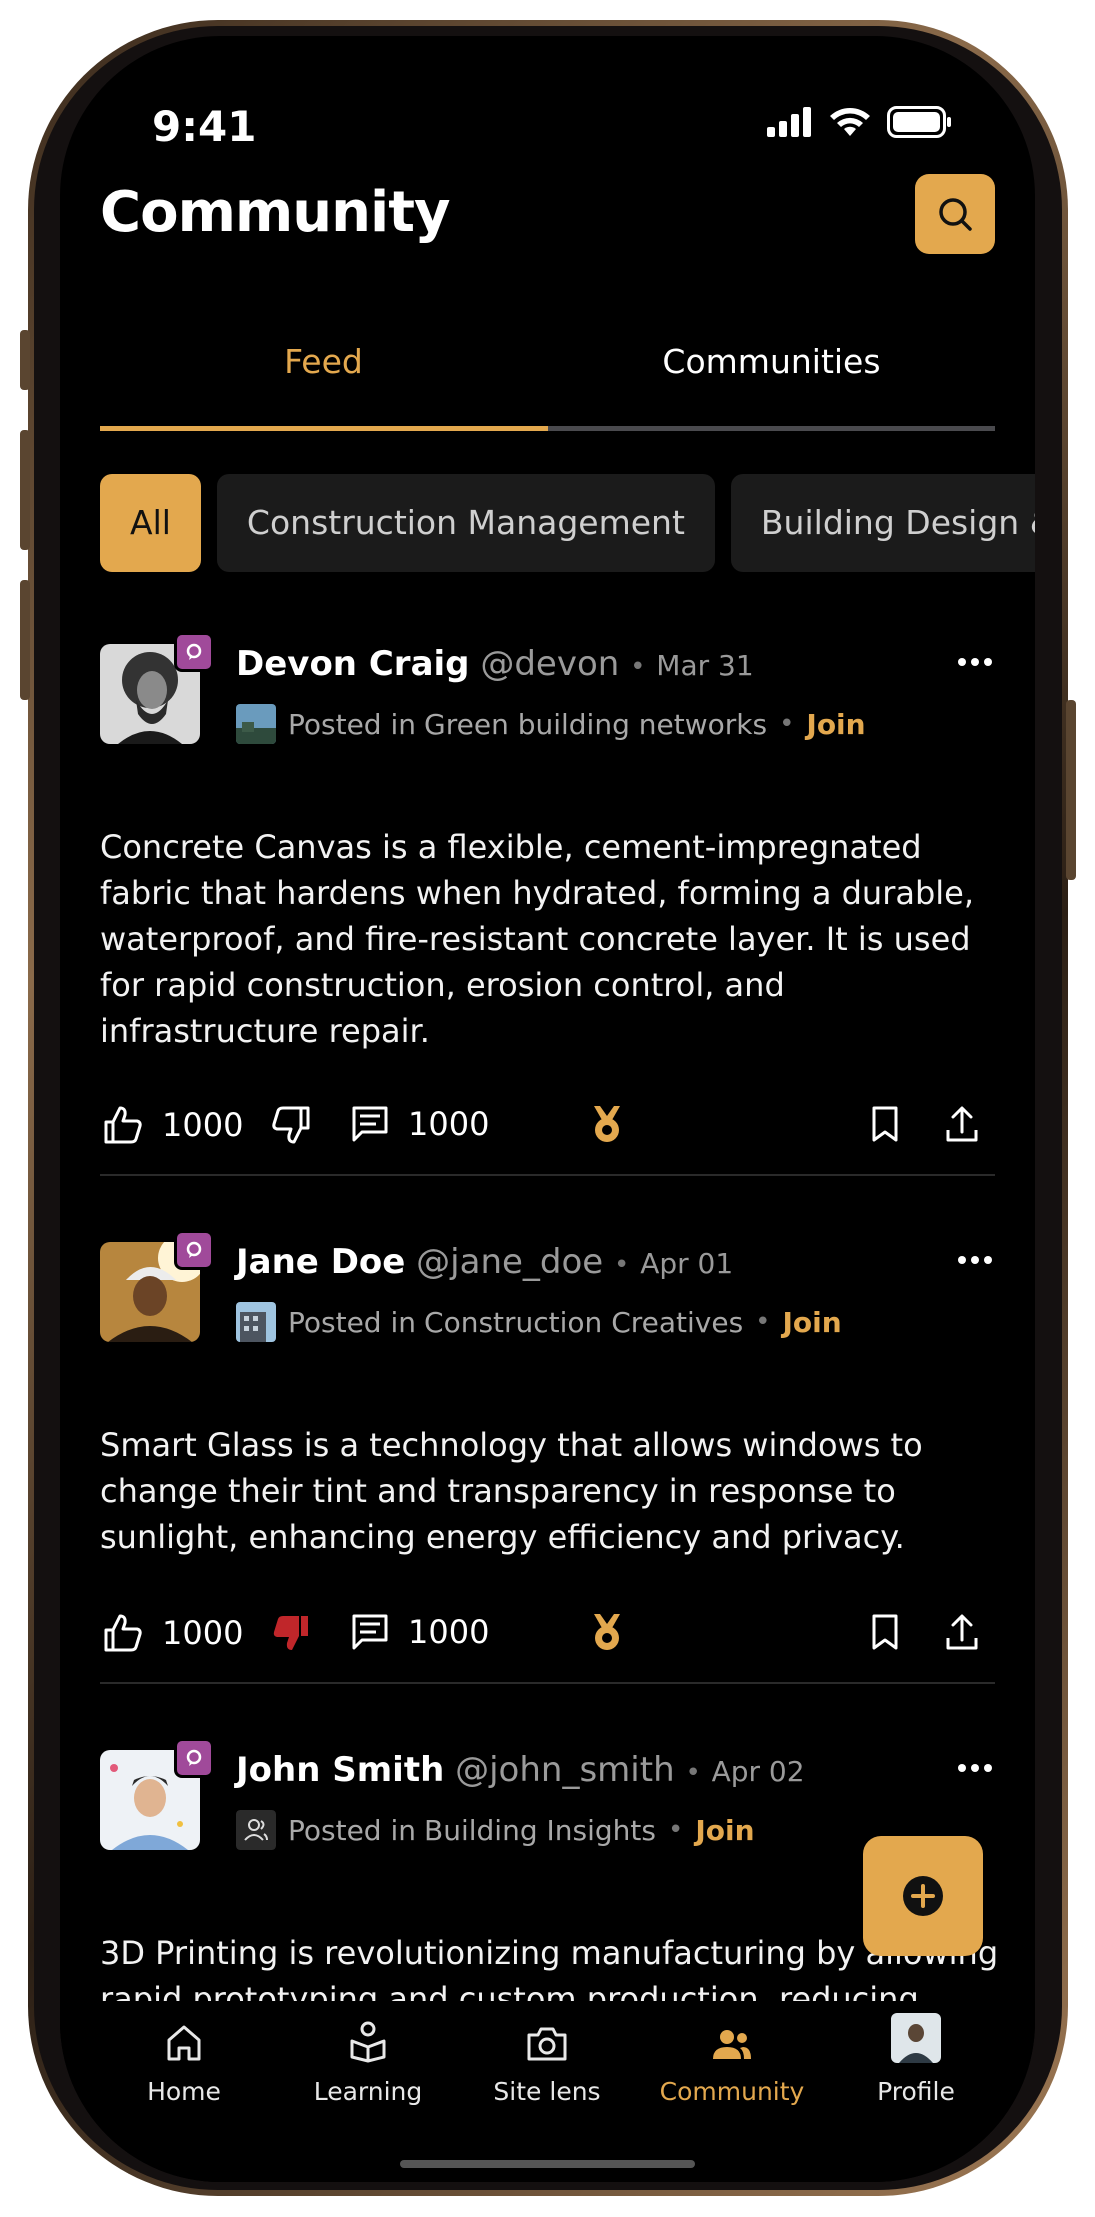 The height and width of the screenshot is (2217, 1095). What do you see at coordinates (449, 1632) in the screenshot?
I see `comment-count: 1000` at bounding box center [449, 1632].